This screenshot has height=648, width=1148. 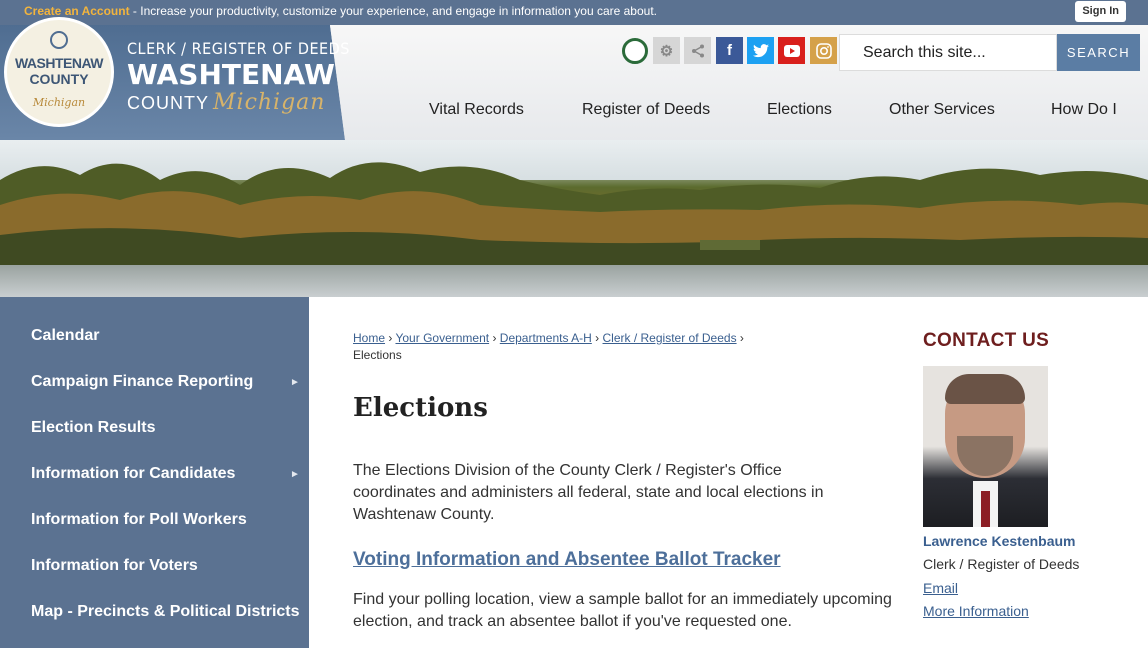 I want to click on sign-in-button: Sign In, so click(x=1100, y=11).